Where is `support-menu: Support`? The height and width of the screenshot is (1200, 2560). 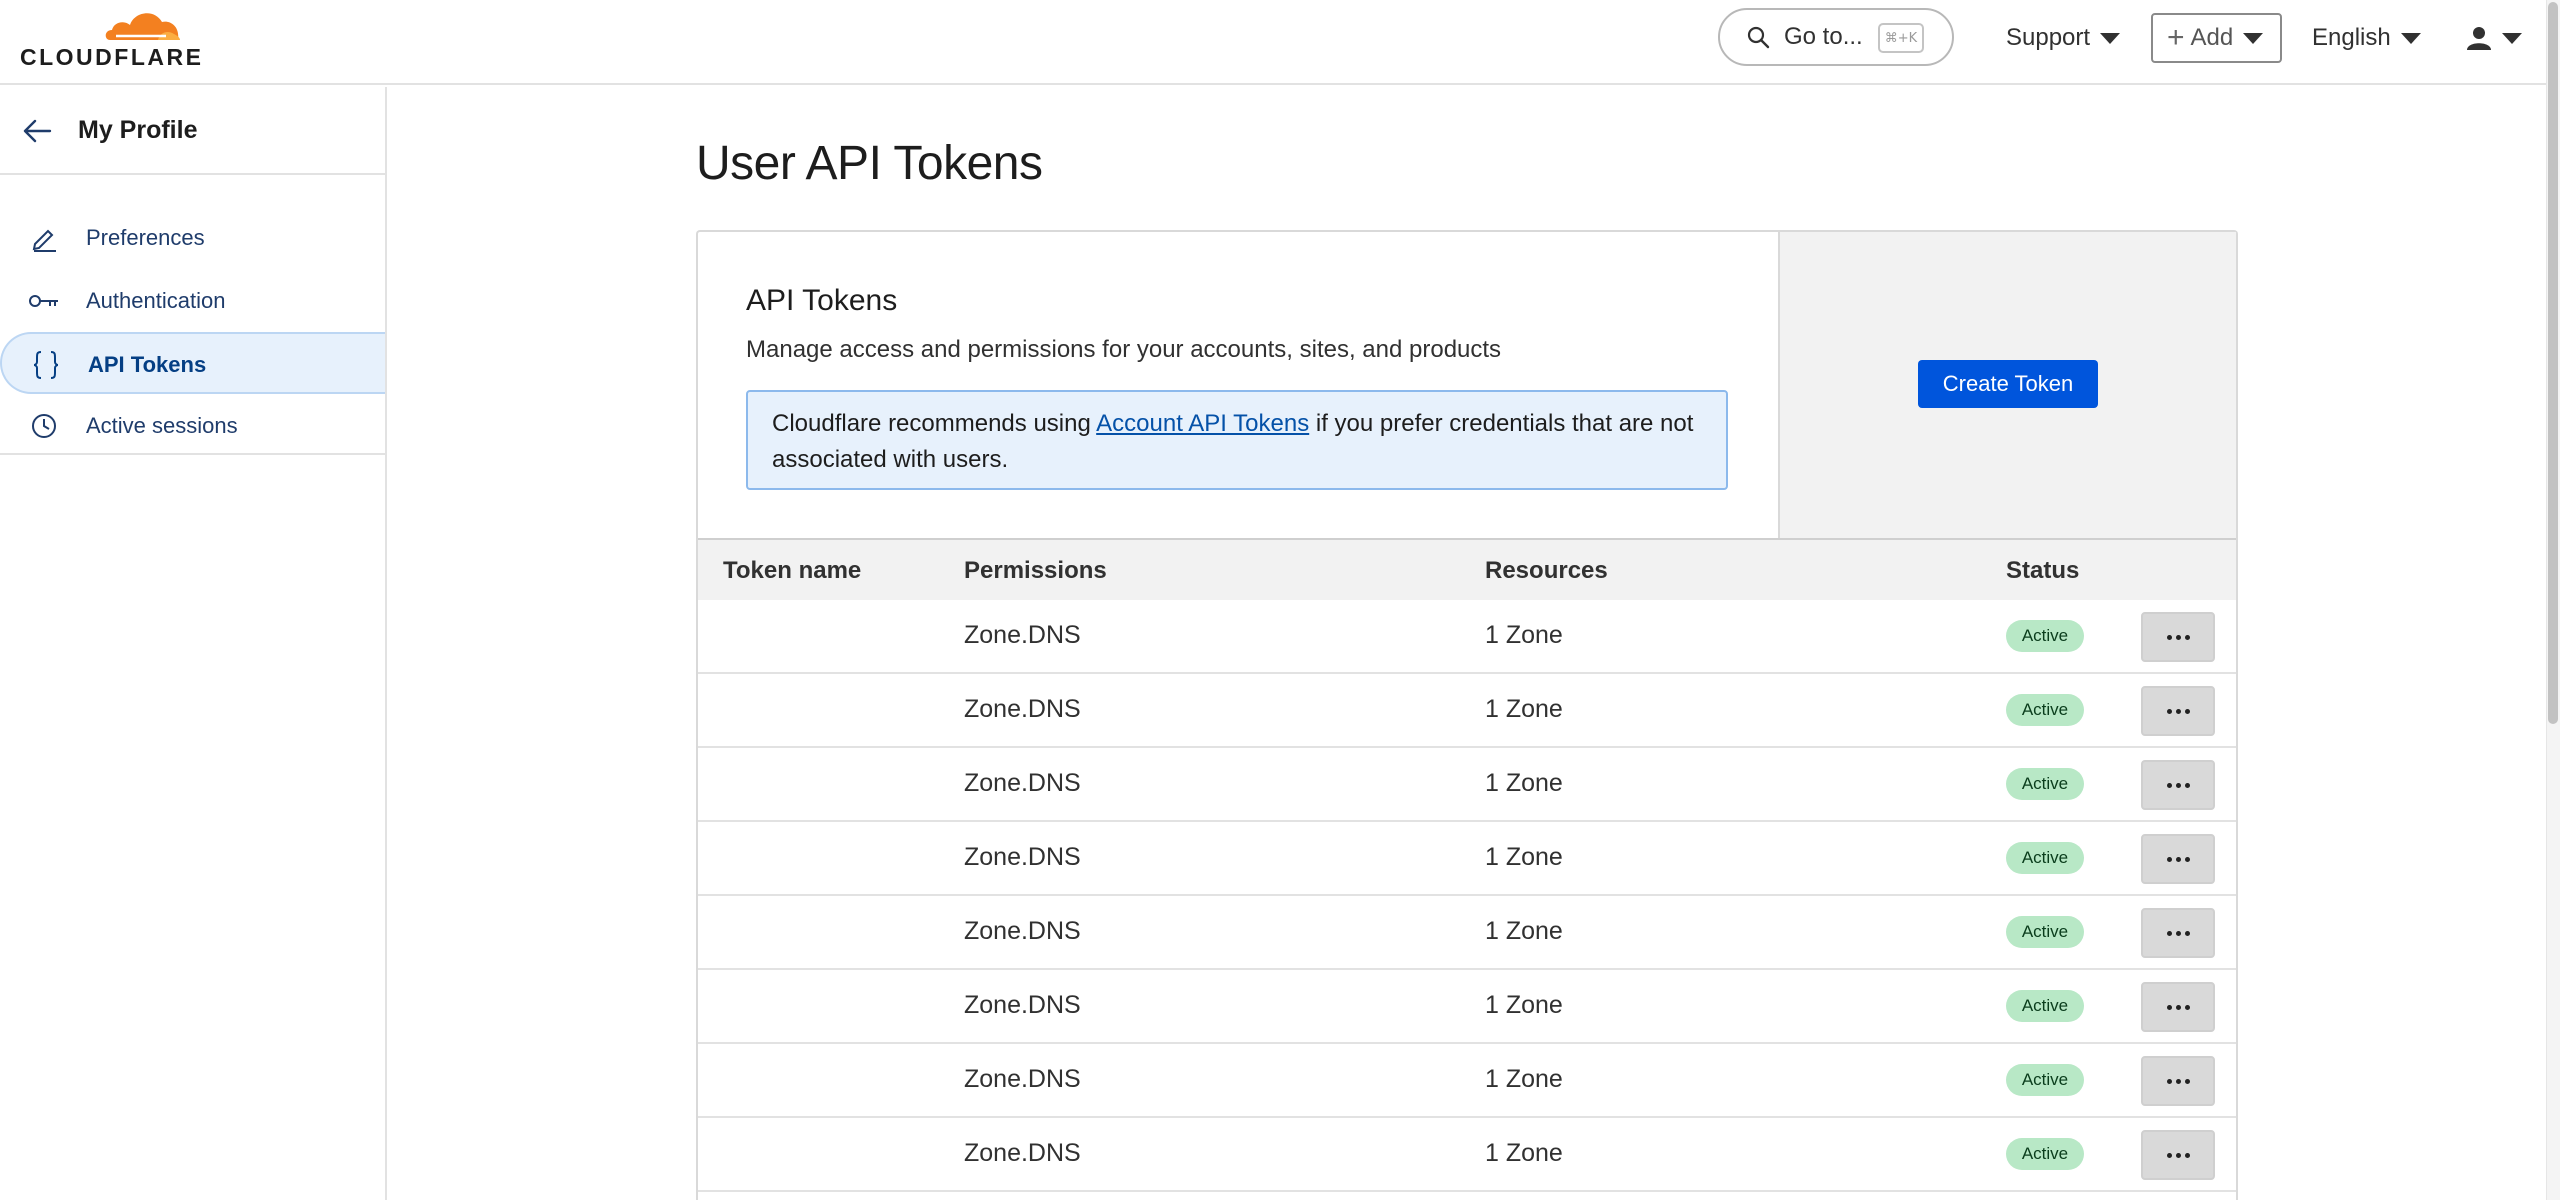
support-menu: Support is located at coordinates (2063, 38).